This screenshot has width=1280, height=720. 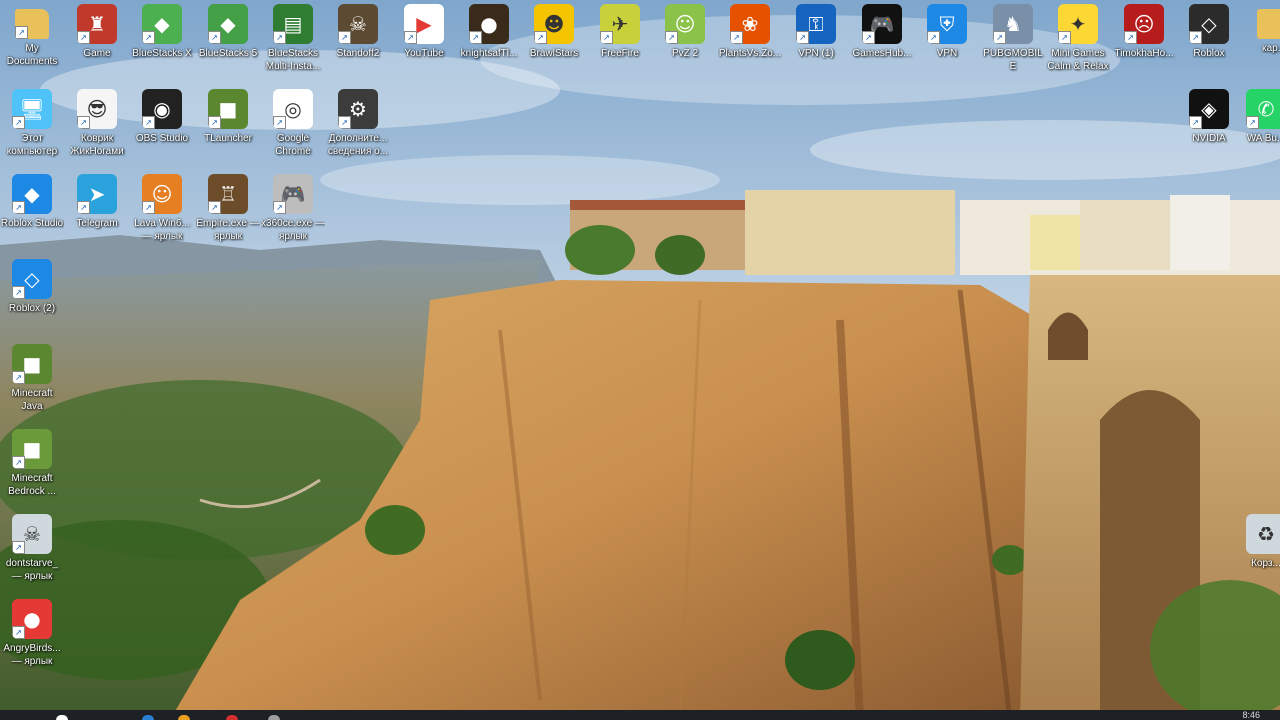 I want to click on crash-icon: ☺ ↗, so click(x=162, y=194).